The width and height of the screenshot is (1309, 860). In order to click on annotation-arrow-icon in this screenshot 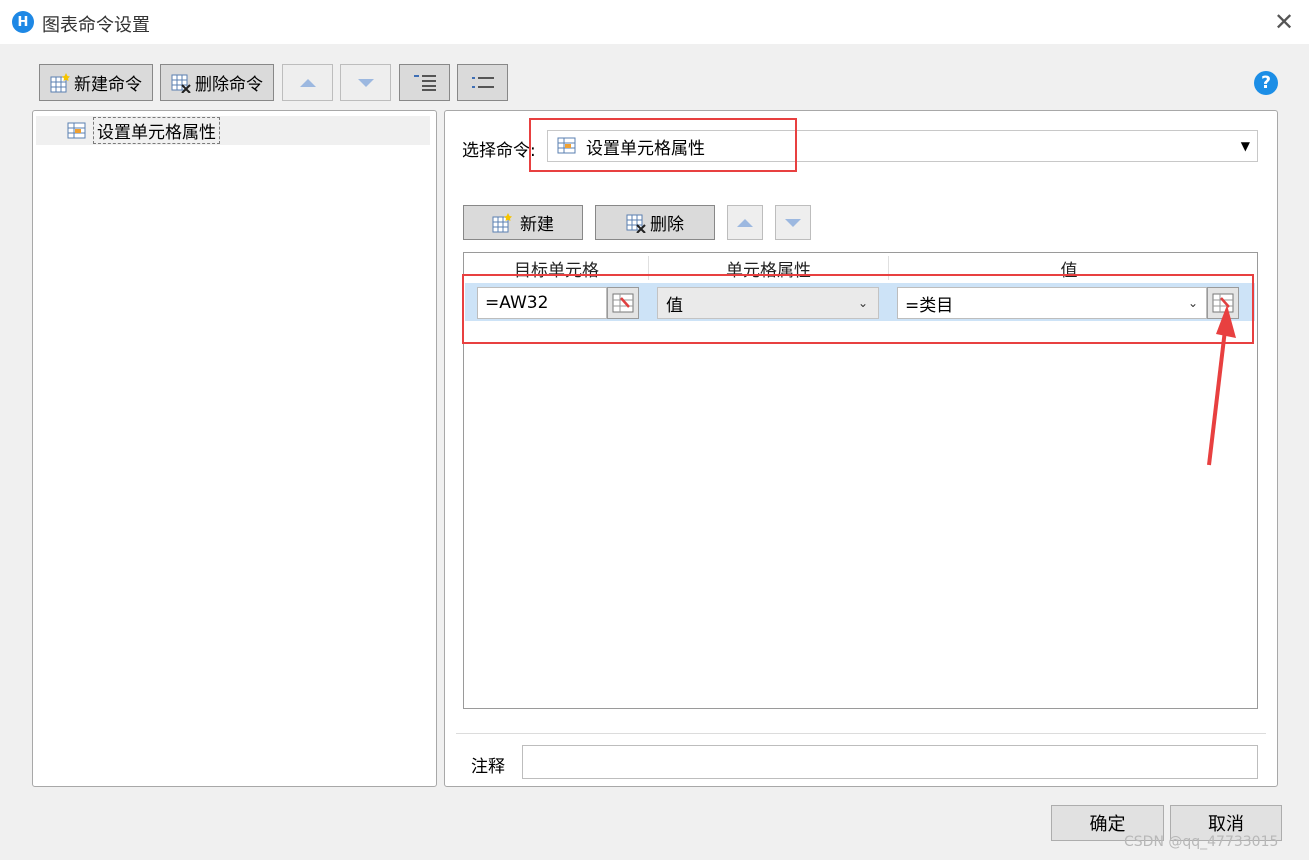, I will do `click(1221, 385)`.